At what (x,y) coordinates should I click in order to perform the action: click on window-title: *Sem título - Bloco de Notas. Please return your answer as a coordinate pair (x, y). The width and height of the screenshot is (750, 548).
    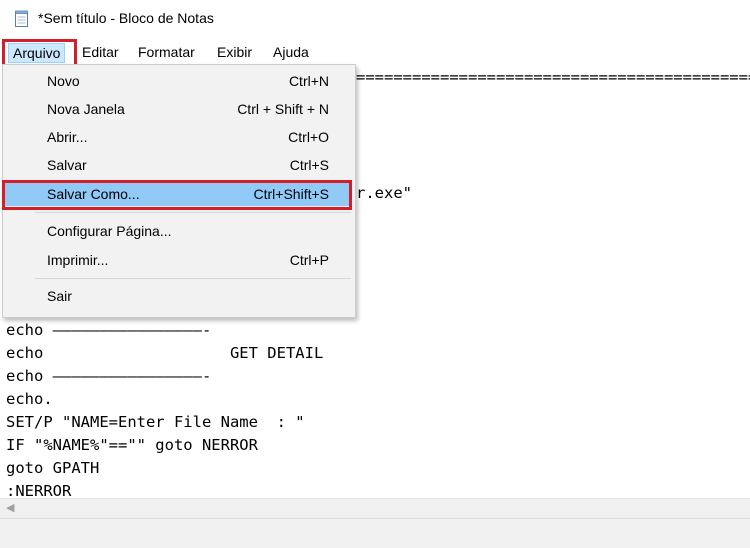
    Looking at the image, I should click on (126, 18).